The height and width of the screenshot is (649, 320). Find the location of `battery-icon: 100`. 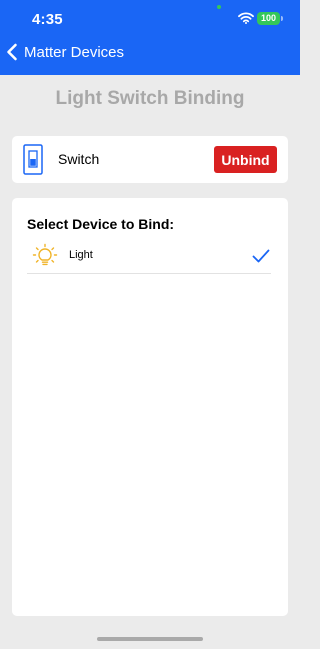

battery-icon: 100 is located at coordinates (268, 18).